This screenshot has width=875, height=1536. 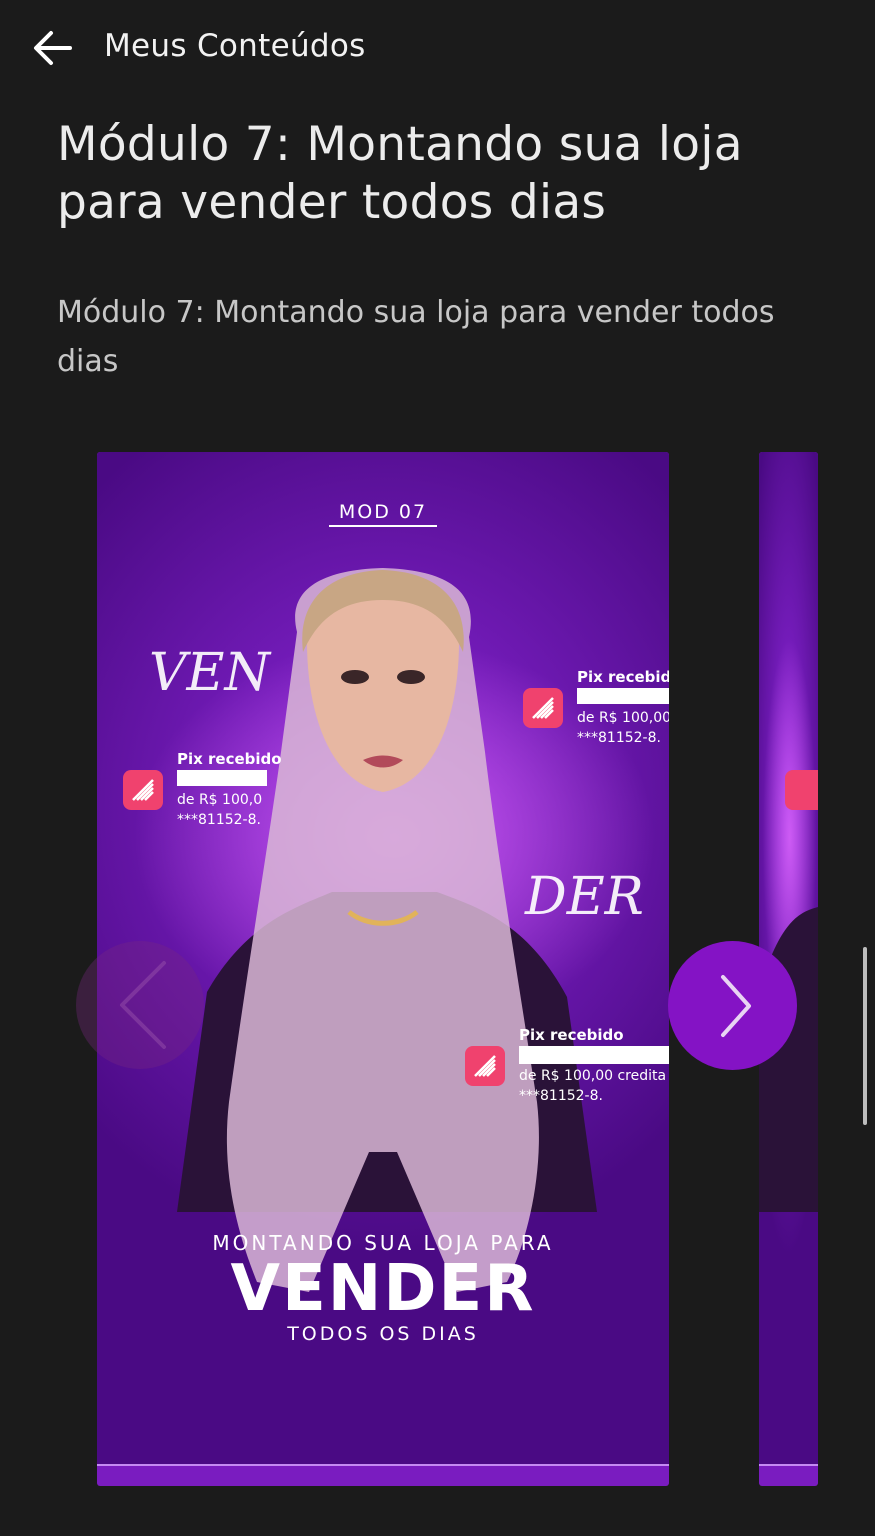 I want to click on notification-3-line2: ***81152-8., so click(x=561, y=1096).